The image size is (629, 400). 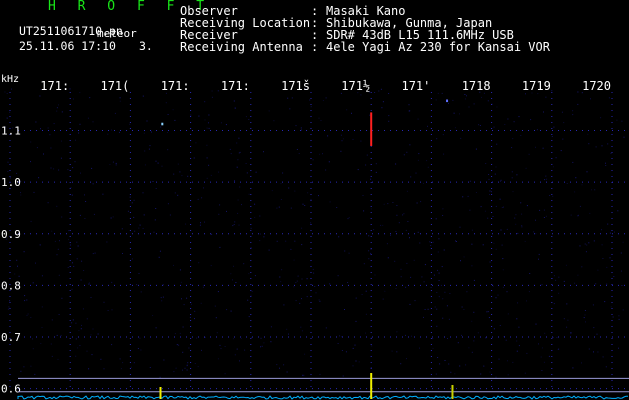 What do you see at coordinates (323, 397) in the screenshot?
I see `spectrum-trace` at bounding box center [323, 397].